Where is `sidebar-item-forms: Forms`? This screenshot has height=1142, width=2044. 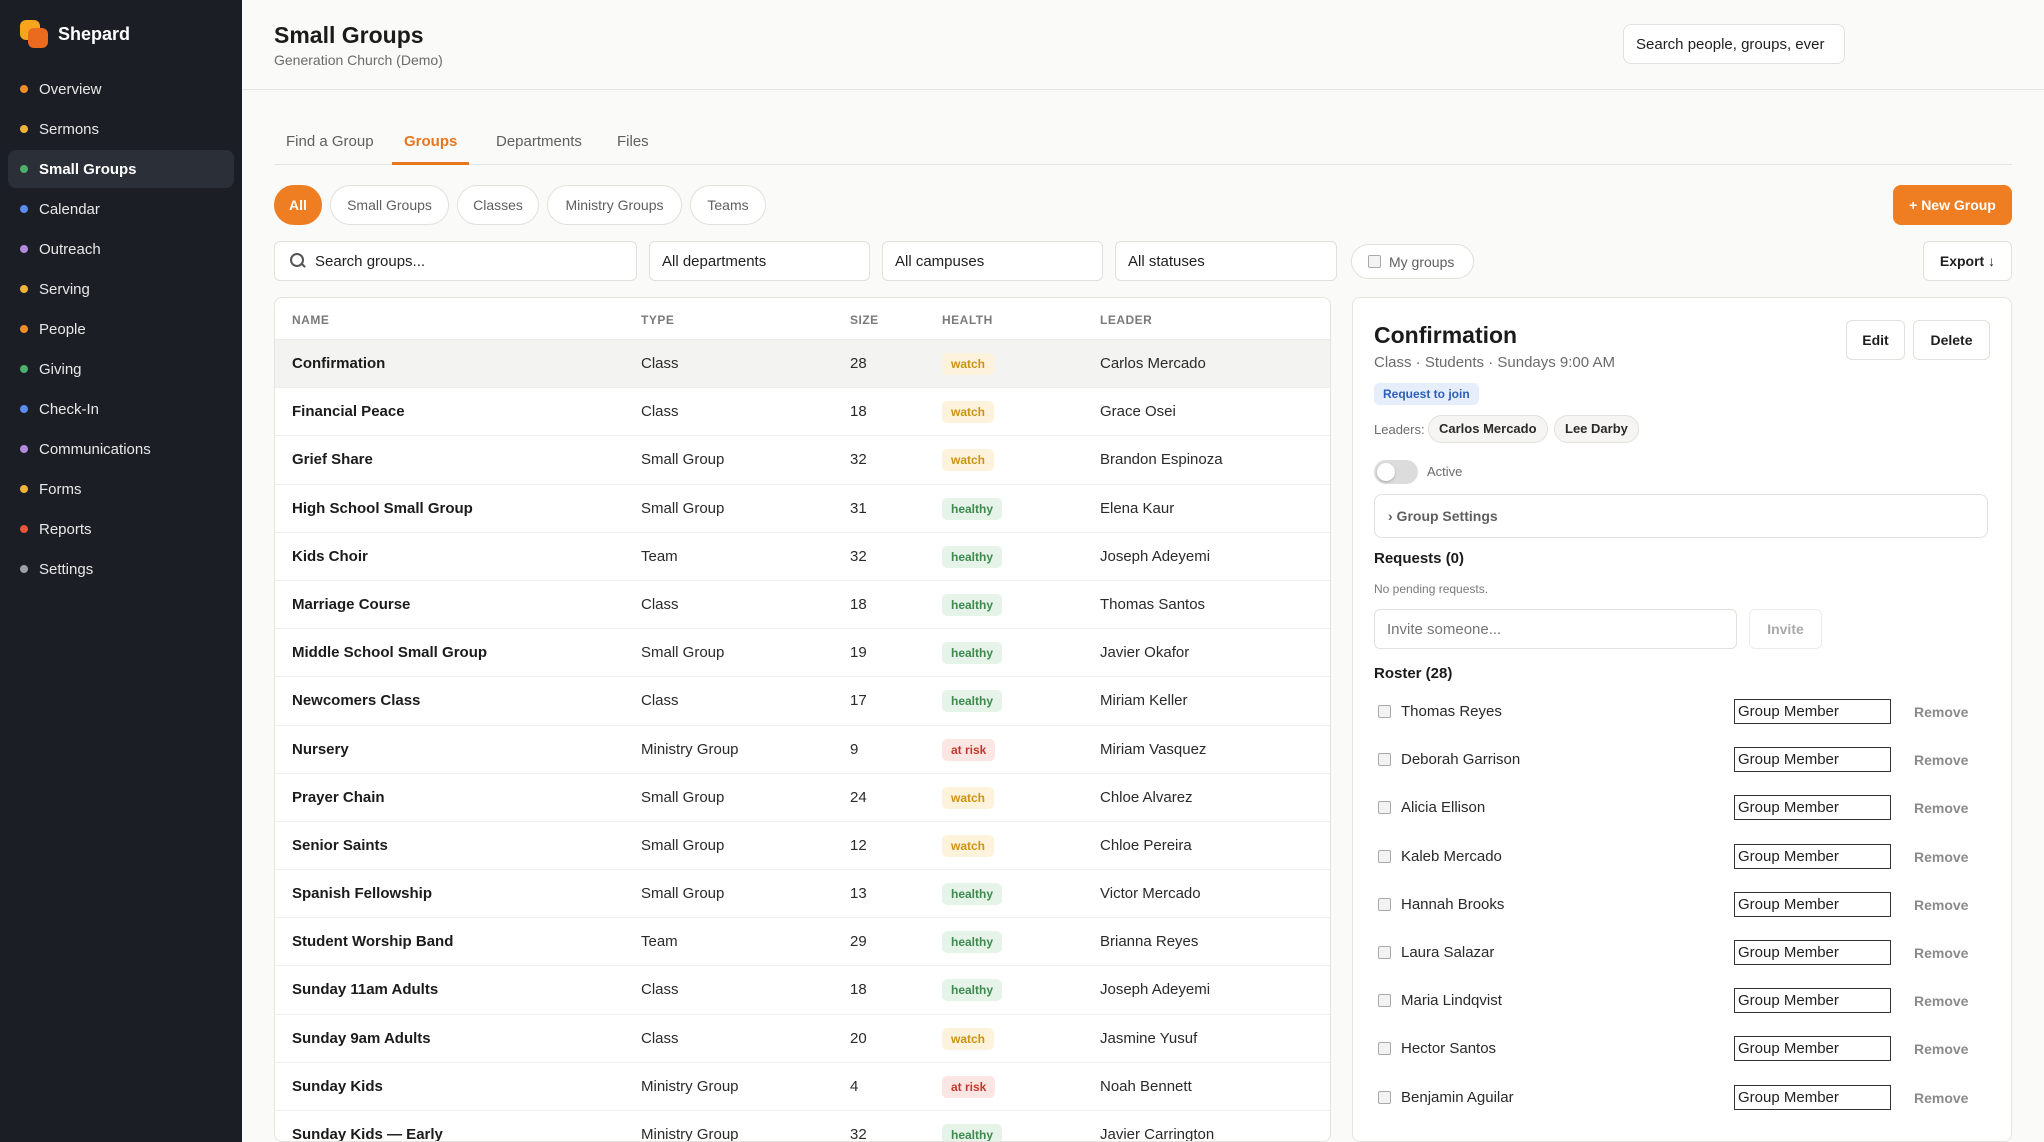
sidebar-item-forms: Forms is located at coordinates (121, 489).